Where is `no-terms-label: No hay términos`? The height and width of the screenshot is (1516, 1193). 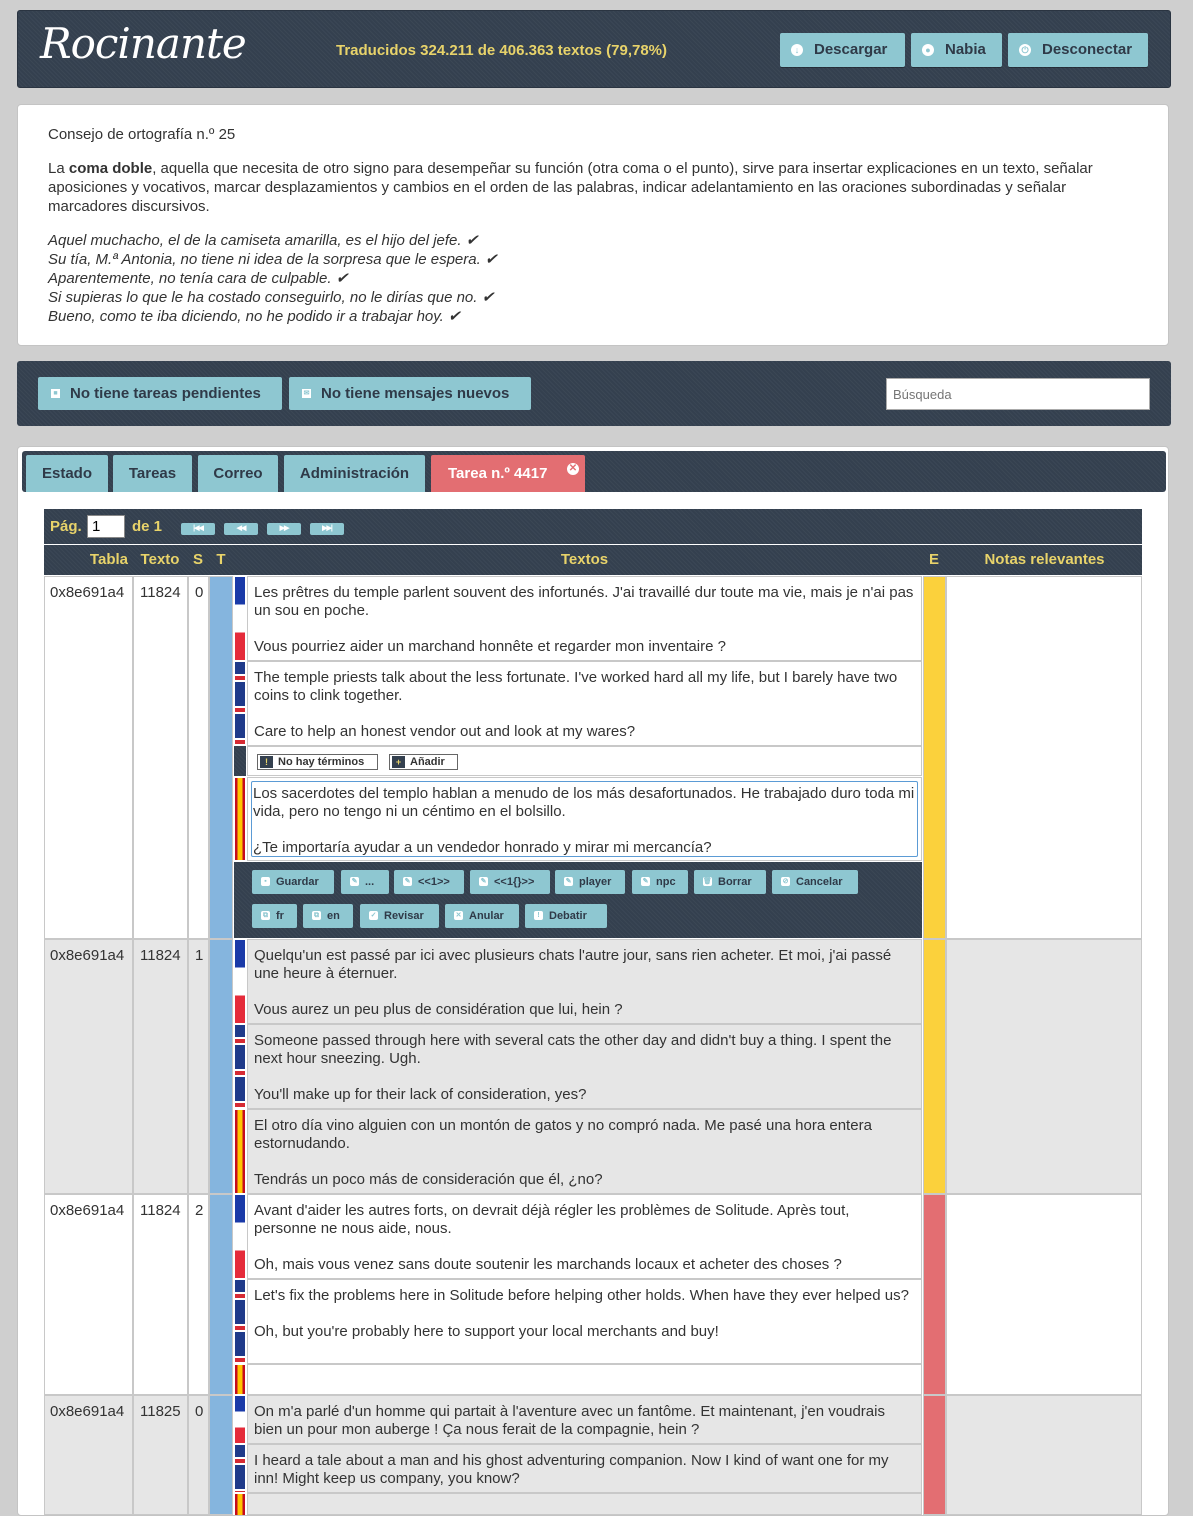
no-terms-label: No hay términos is located at coordinates (321, 762).